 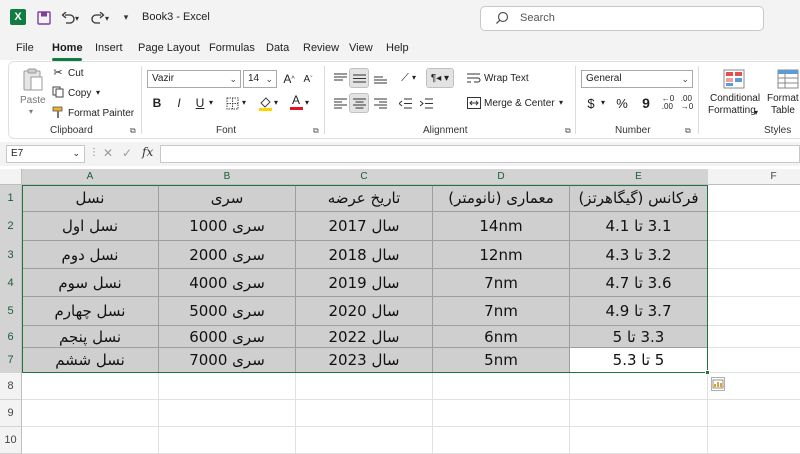 What do you see at coordinates (501, 226) in the screenshot?
I see `table-cell: 14nm` at bounding box center [501, 226].